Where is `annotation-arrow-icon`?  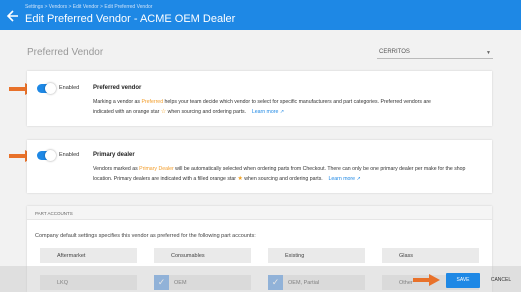
annotation-arrow-icon is located at coordinates (426, 280).